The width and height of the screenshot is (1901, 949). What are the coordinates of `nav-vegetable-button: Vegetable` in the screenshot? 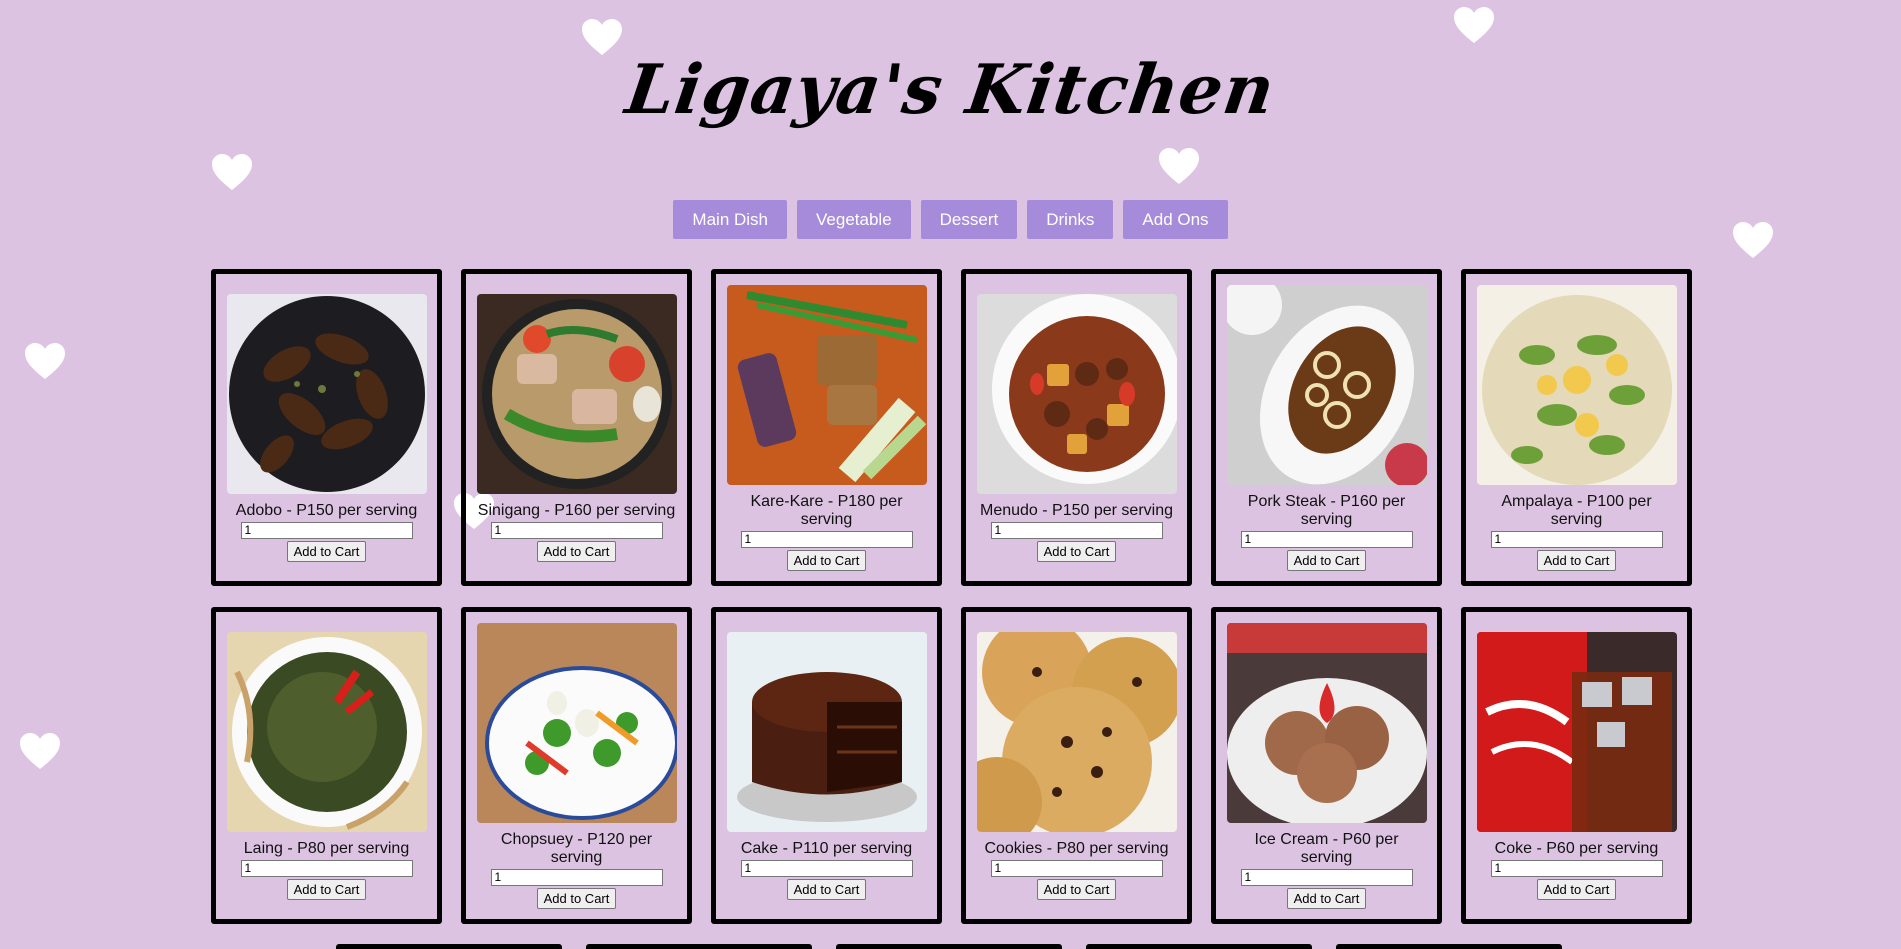 It's located at (854, 219).